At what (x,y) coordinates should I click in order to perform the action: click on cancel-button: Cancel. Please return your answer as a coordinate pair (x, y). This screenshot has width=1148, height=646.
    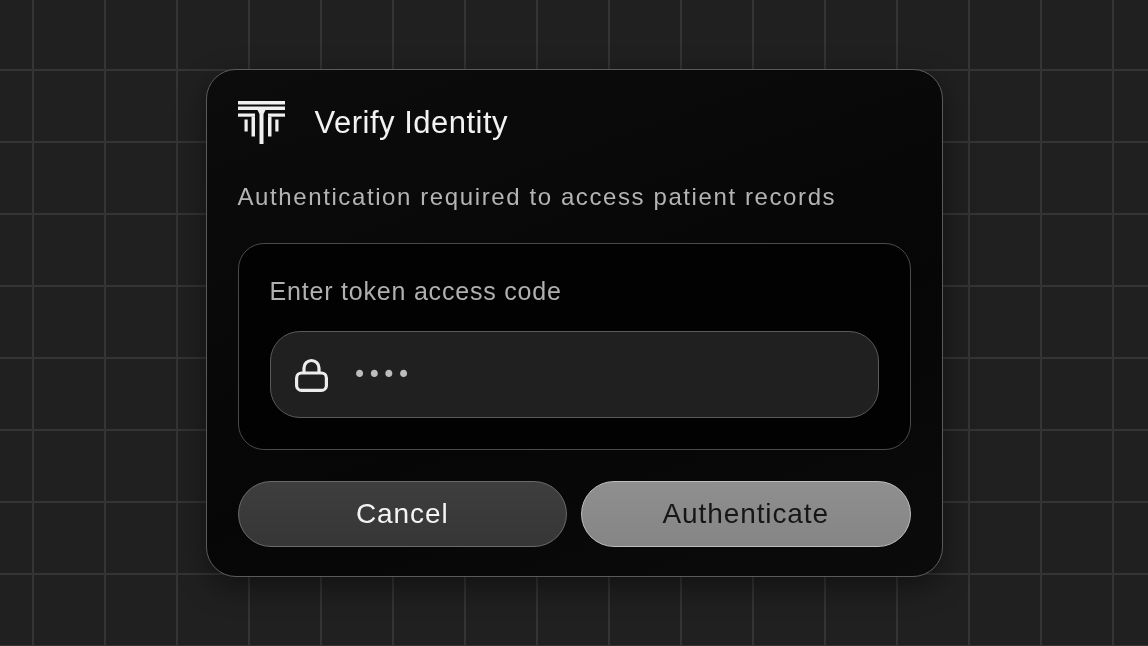
    Looking at the image, I should click on (402, 514).